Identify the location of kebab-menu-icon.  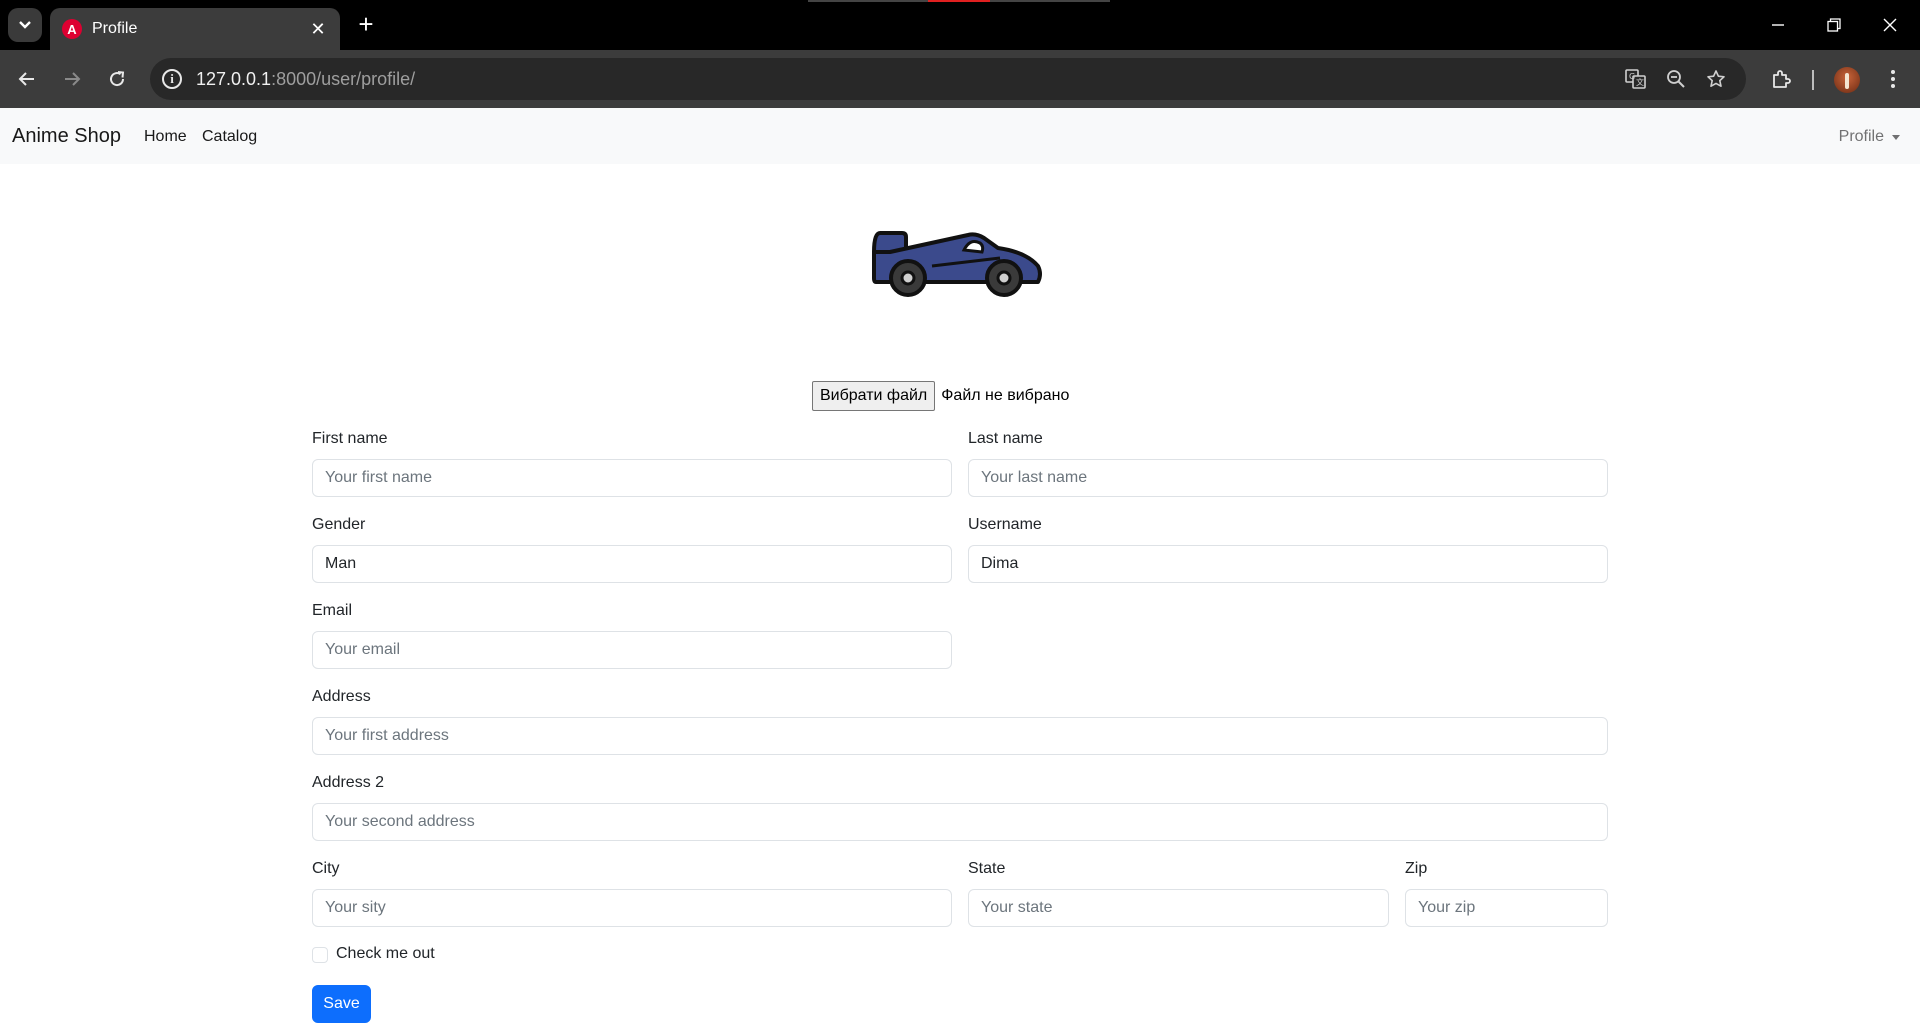
(1893, 79).